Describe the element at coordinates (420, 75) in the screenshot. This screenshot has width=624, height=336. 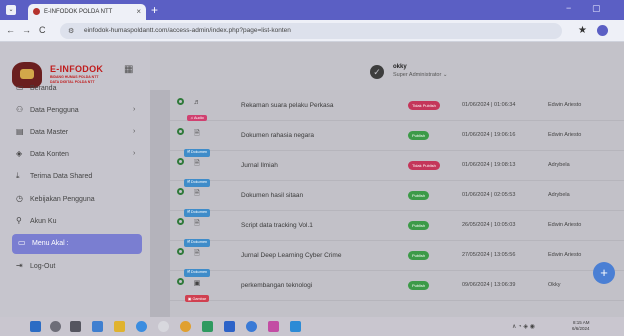
I see `user-role-dropdown: Super Administrator ⌄` at that location.